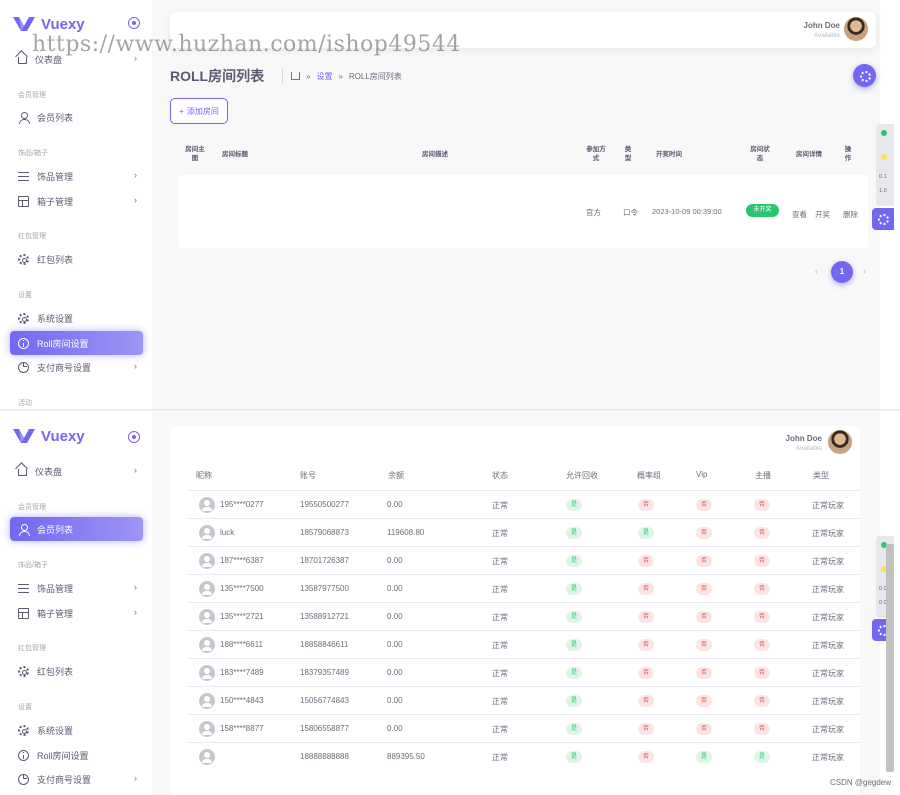  What do you see at coordinates (762, 210) in the screenshot?
I see `status-badge: 未开奖` at bounding box center [762, 210].